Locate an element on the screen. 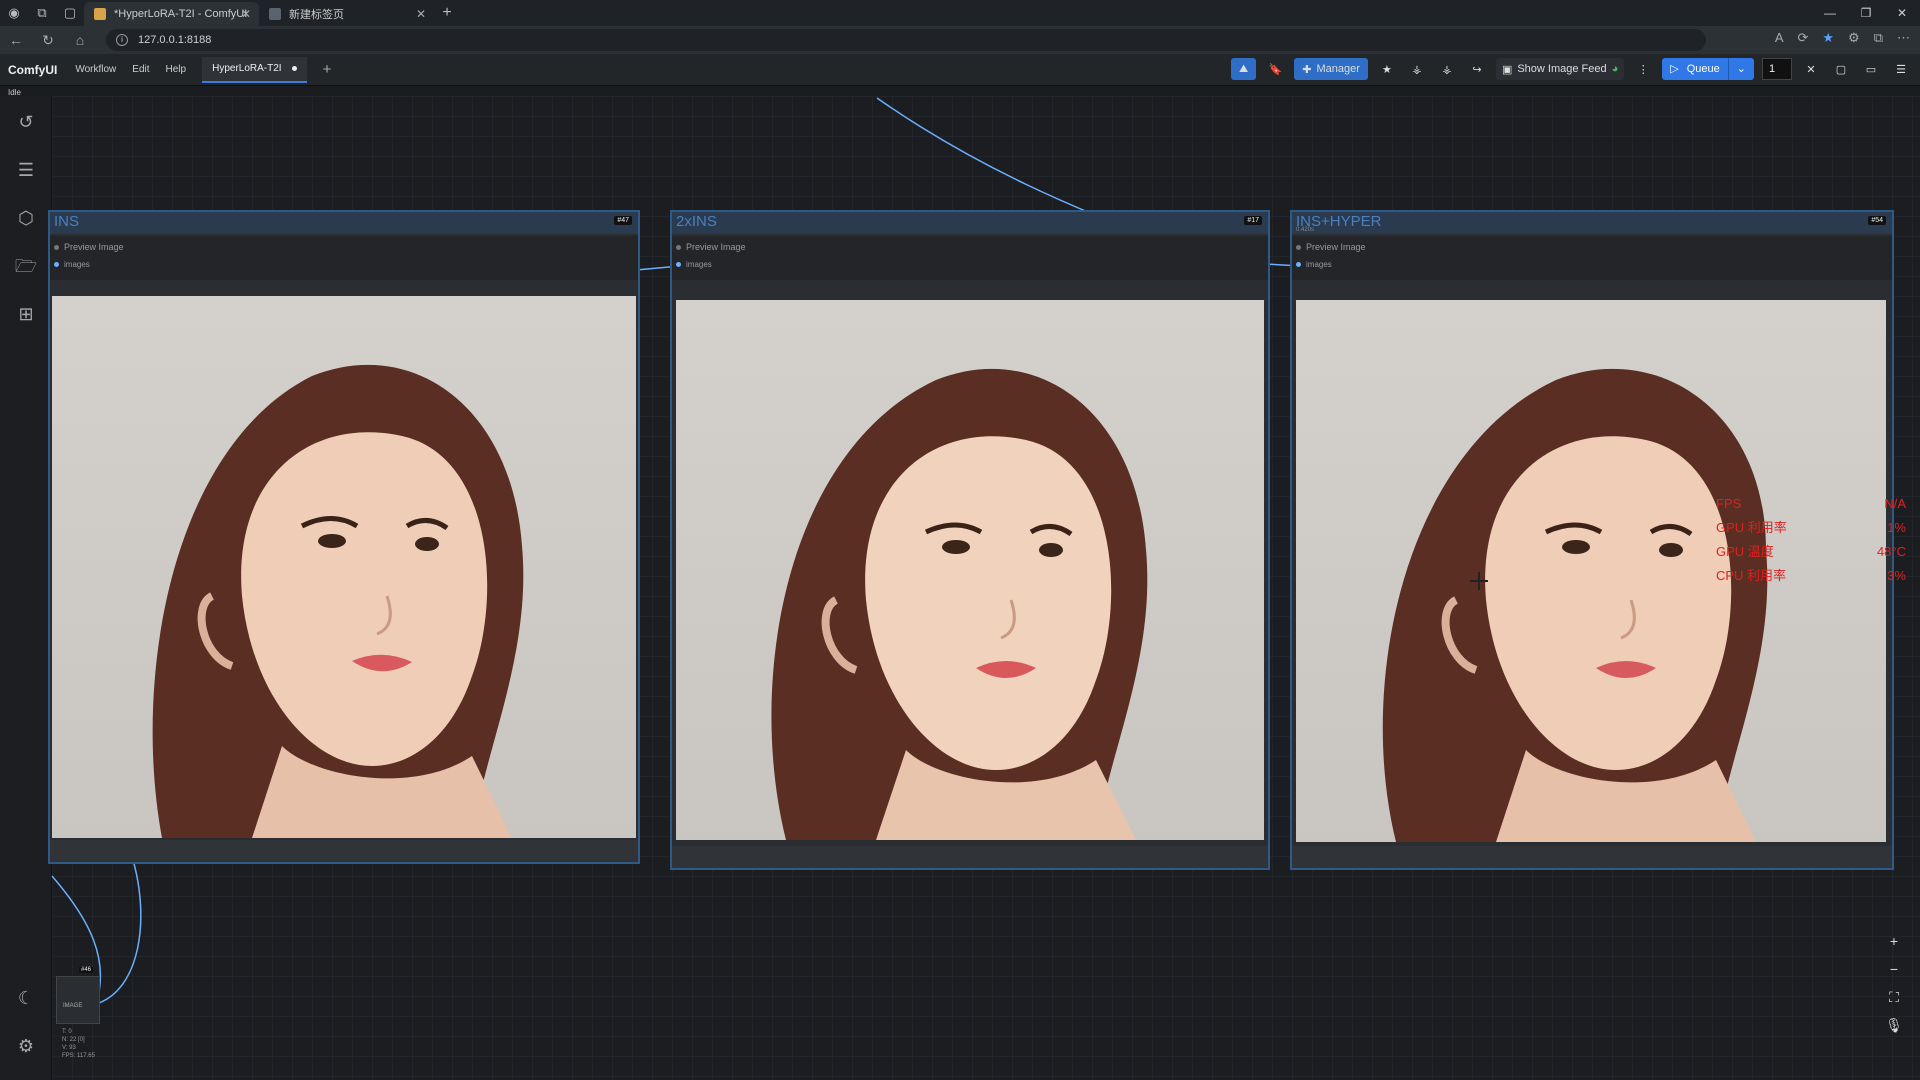 Image resolution: width=1920 pixels, height=1080 pixels. fit-view-icon: ⛶ is located at coordinates (1894, 997).